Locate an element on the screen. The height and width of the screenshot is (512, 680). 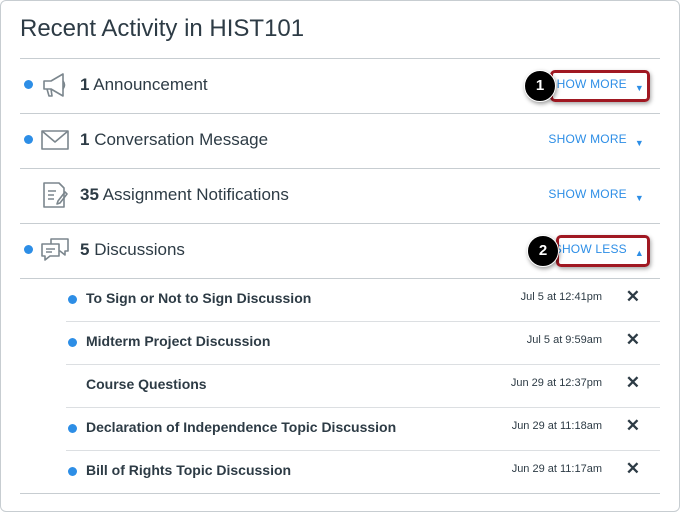
divider is located at coordinates (340, 493).